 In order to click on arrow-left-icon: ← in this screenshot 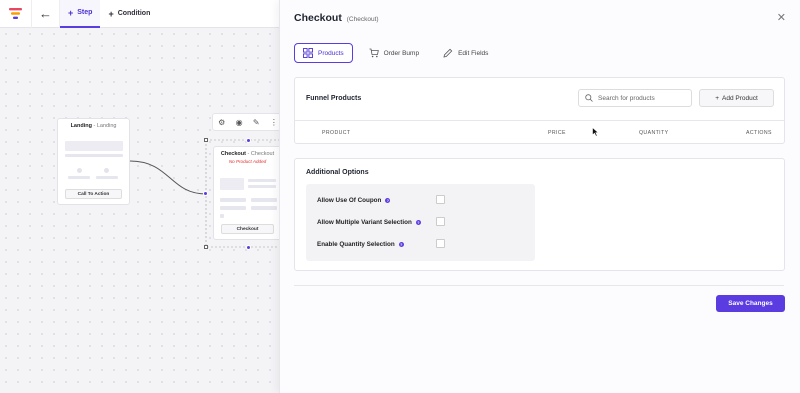, I will do `click(45, 13)`.